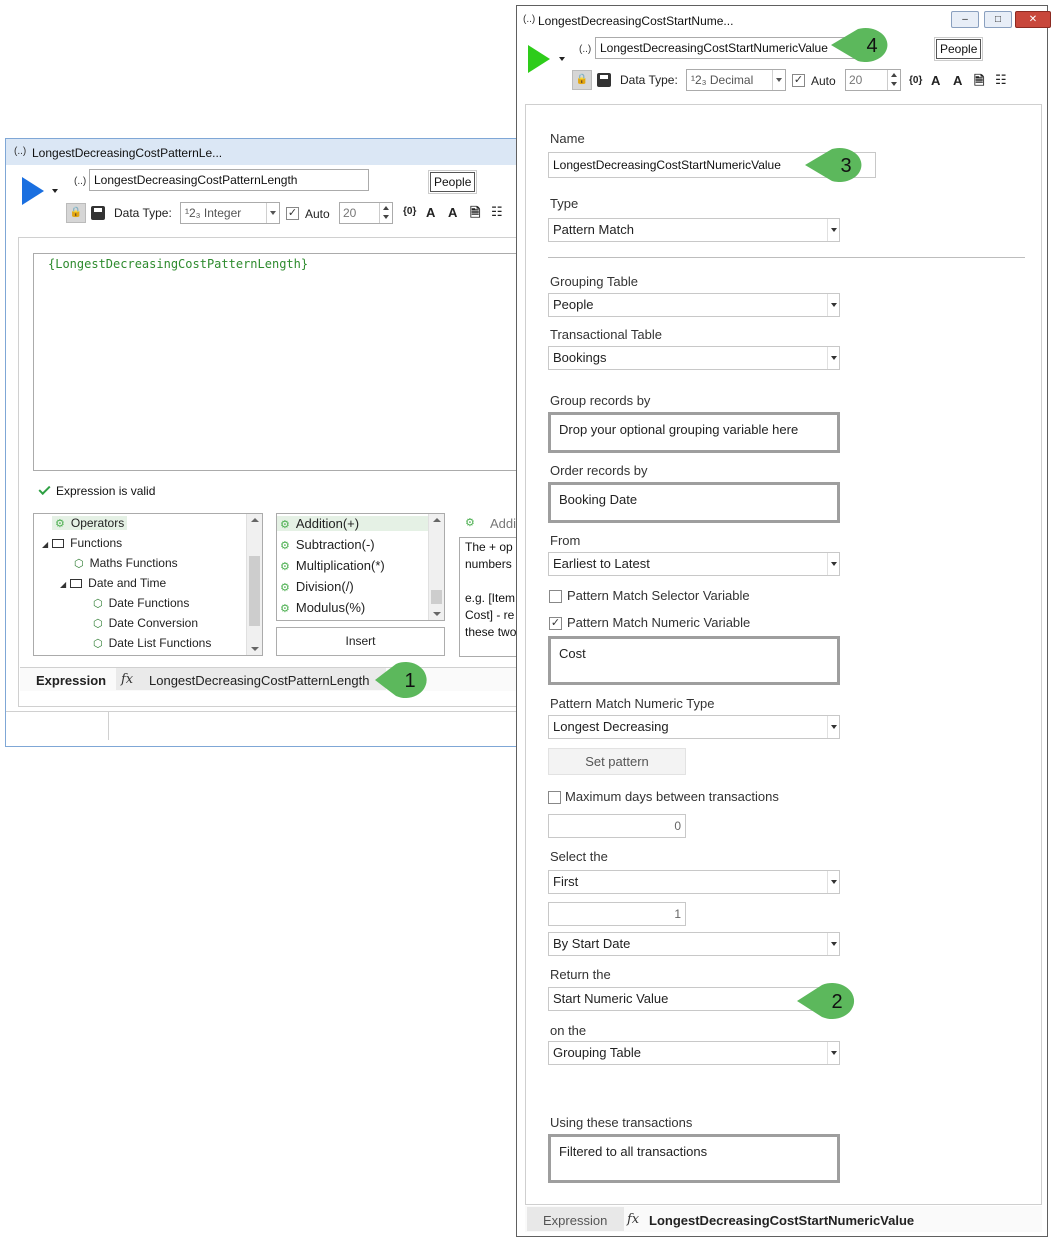  Describe the element at coordinates (229, 180) in the screenshot. I see `variable-name-input: LongestDecreasingCostPatternLength` at that location.